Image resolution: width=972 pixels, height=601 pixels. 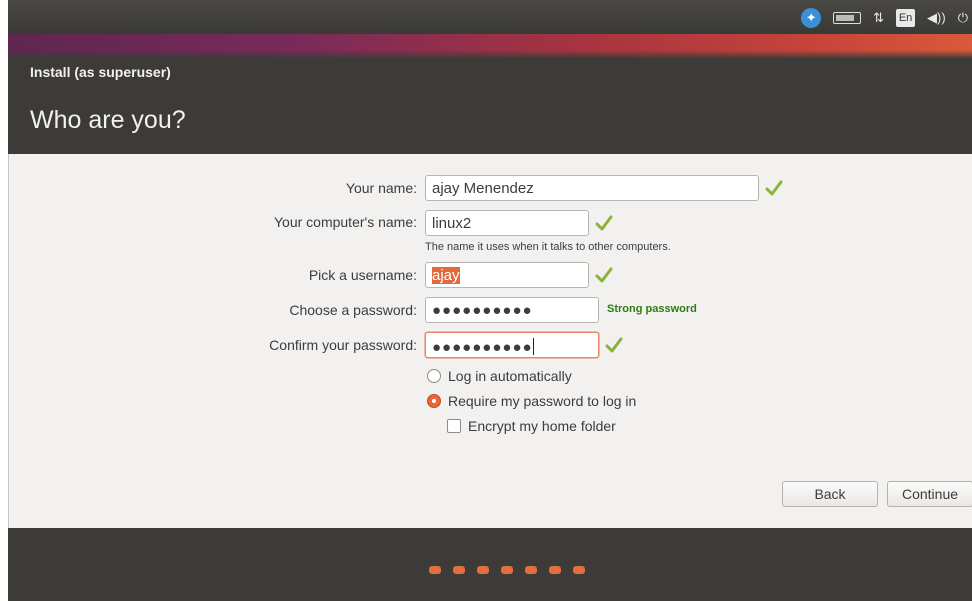 I want to click on step-progress, so click(x=507, y=570).